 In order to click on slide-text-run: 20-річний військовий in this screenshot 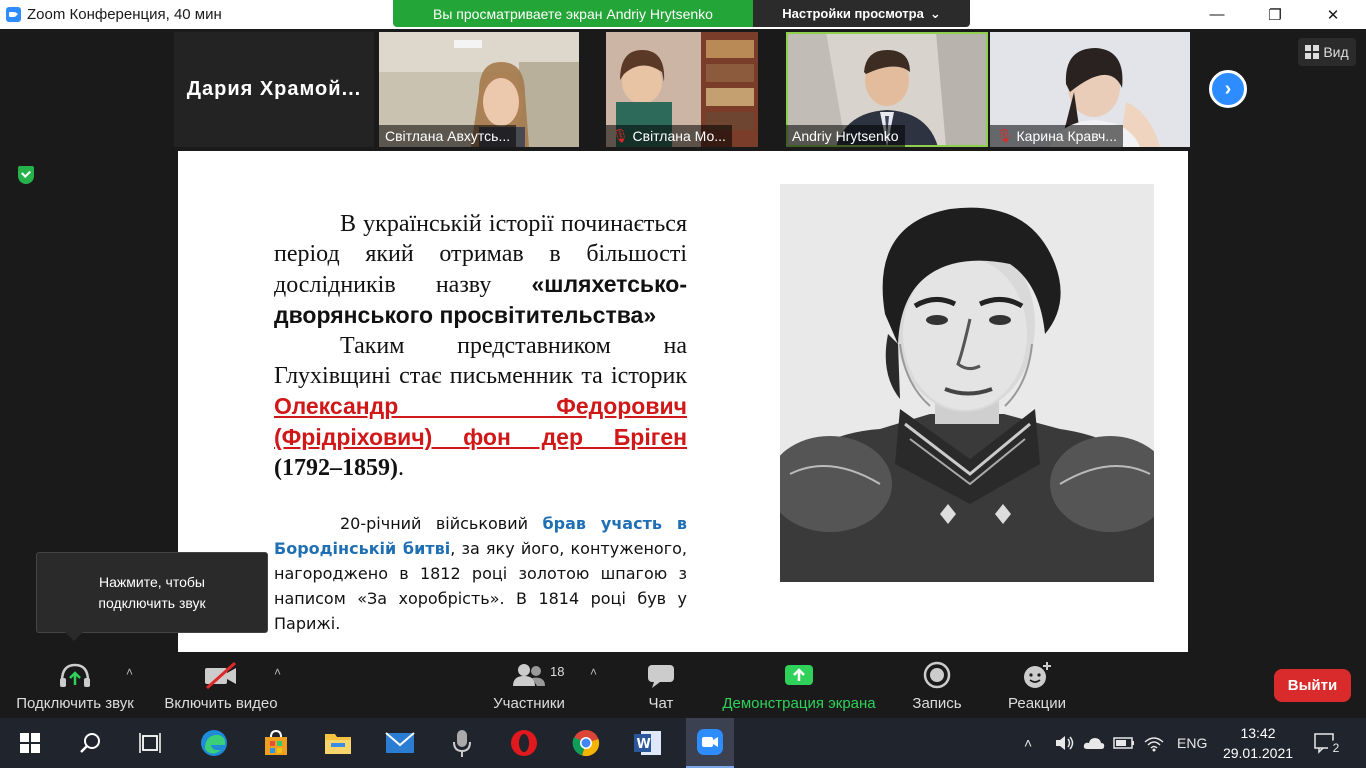, I will do `click(441, 523)`.